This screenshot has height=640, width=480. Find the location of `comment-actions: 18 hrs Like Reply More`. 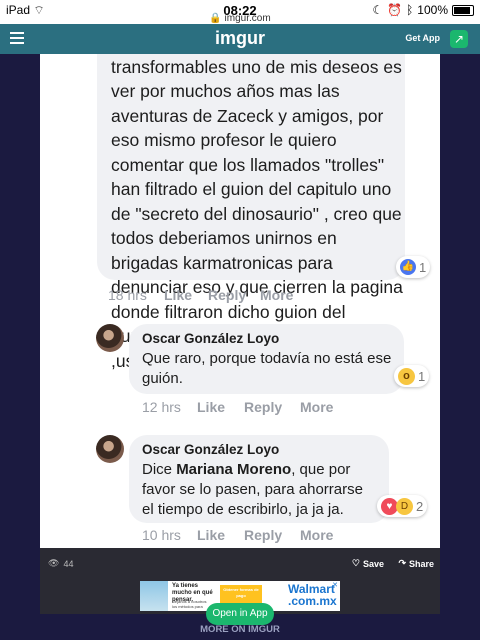

comment-actions: 18 hrs Like Reply More is located at coordinates (200, 295).